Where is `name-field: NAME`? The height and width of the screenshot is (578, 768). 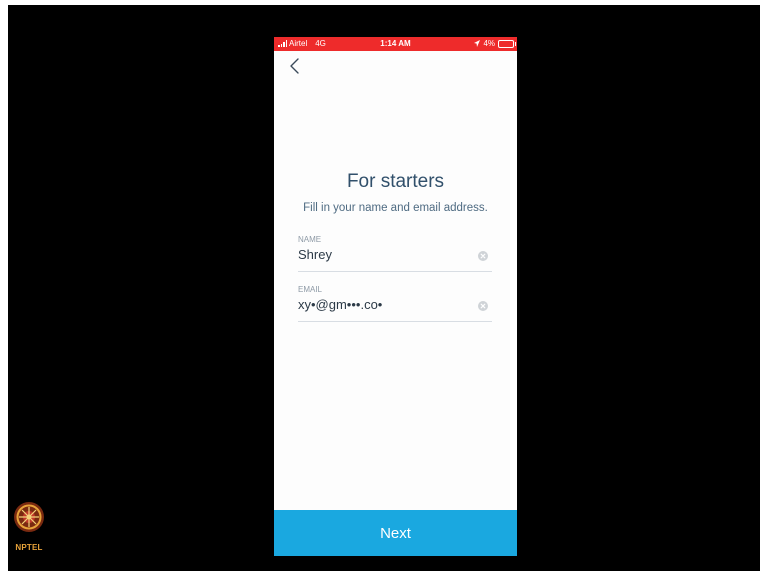 name-field: NAME is located at coordinates (395, 253).